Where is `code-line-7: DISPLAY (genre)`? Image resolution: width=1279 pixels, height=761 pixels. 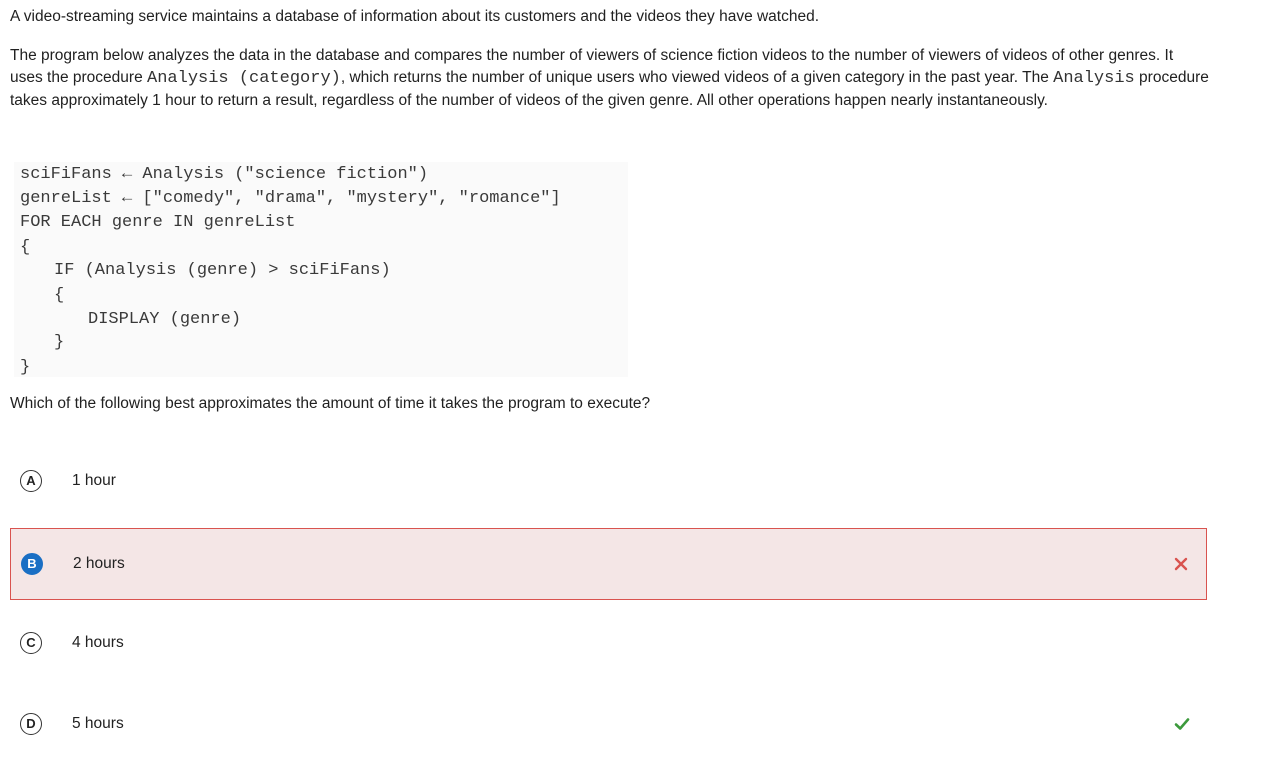 code-line-7: DISPLAY (genre) is located at coordinates (165, 319).